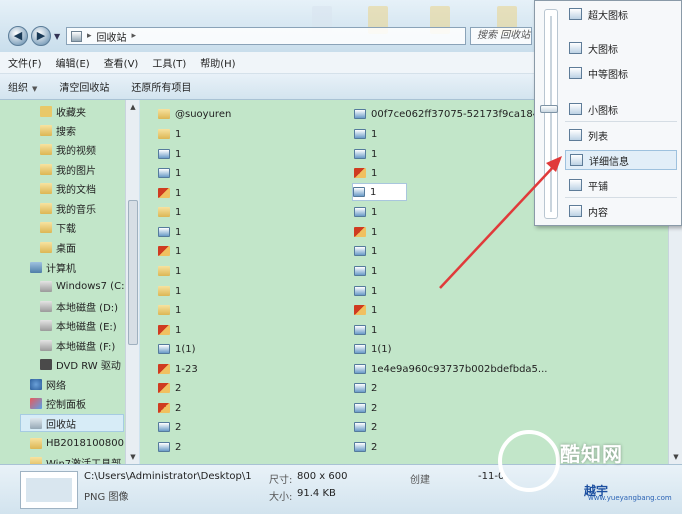 This screenshot has width=682, height=514. I want to click on sidebar-item-control-panel: 控制面板, so click(58, 403).